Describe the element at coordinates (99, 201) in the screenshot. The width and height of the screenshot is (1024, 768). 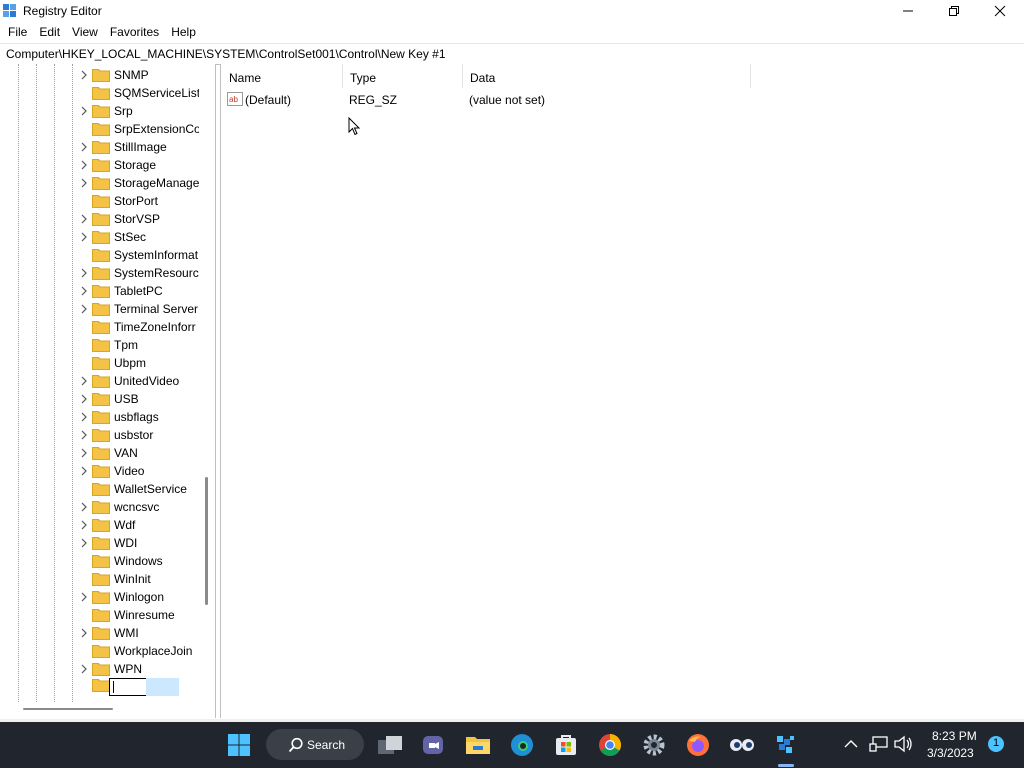
I see `tree-item: StorPort` at that location.